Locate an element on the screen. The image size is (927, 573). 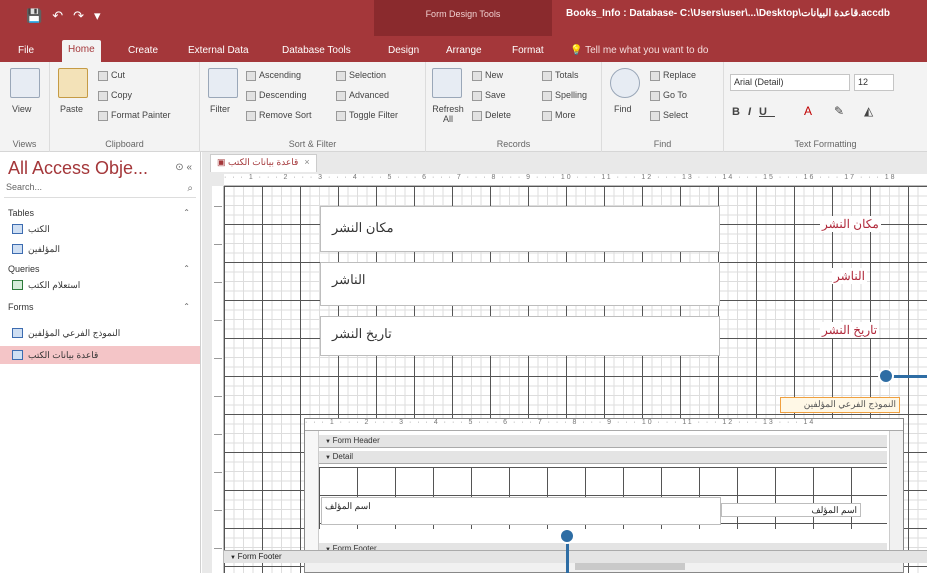
nav-section-queries: Queries ⌃ is located at coordinates (101, 269).